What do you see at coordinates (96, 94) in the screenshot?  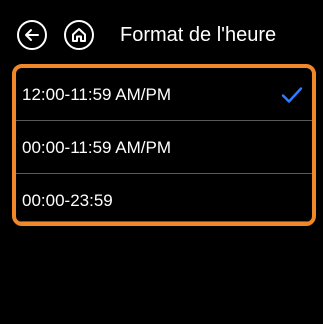 I see `option-label: 12:00-11:59 AM/PM` at bounding box center [96, 94].